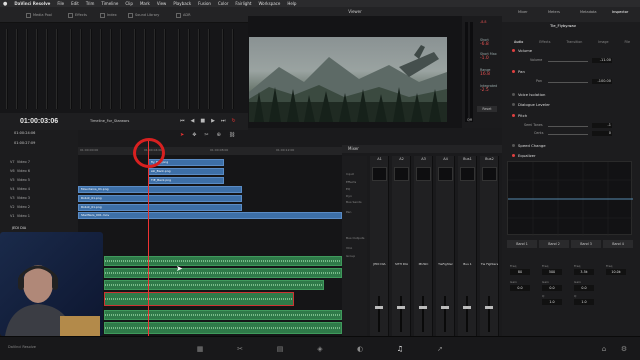 Image resolution: width=640 pixels, height=360 pixels. What do you see at coordinates (489, 264) in the screenshot?
I see `channel-name: Tie Fighters` at bounding box center [489, 264].